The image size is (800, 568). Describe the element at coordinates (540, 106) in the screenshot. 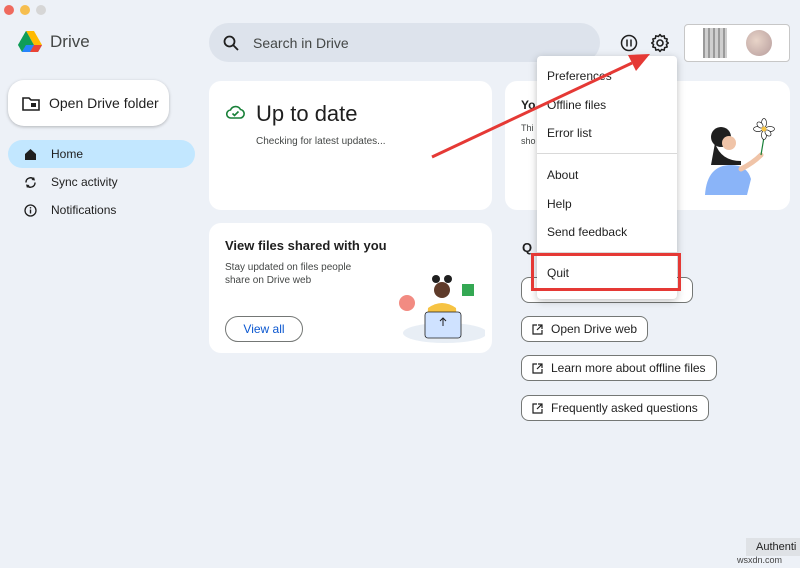

I see `annotation-arrow` at that location.